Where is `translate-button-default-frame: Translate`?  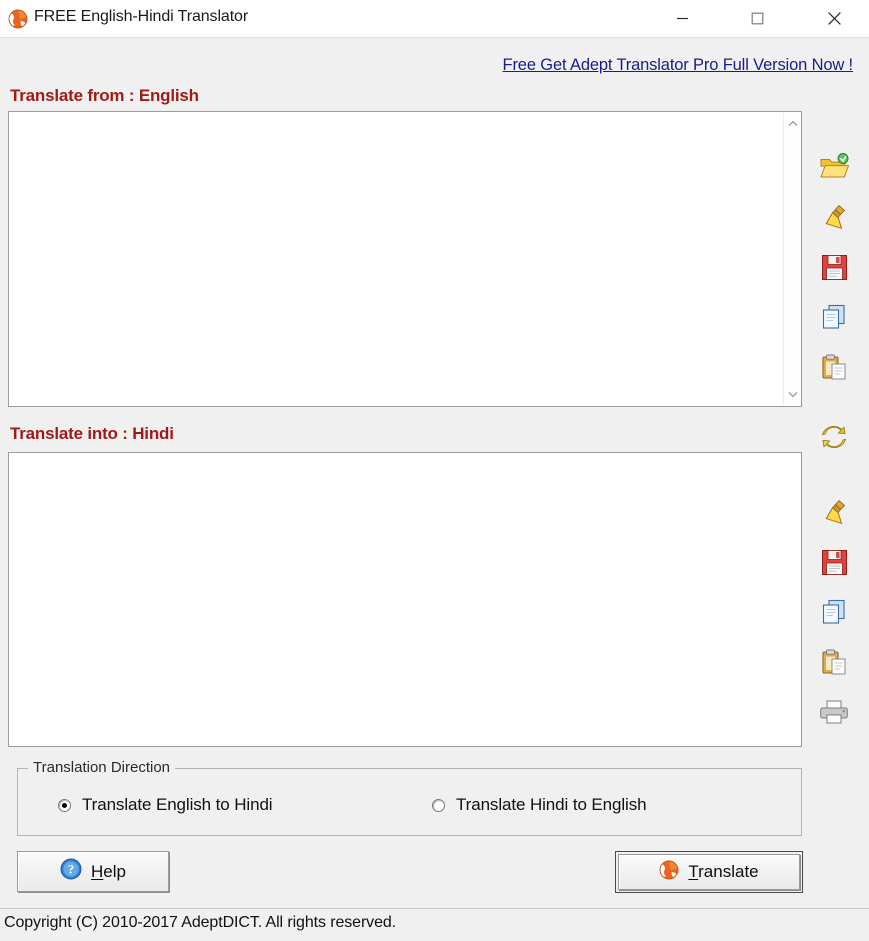 translate-button-default-frame: Translate is located at coordinates (709, 872).